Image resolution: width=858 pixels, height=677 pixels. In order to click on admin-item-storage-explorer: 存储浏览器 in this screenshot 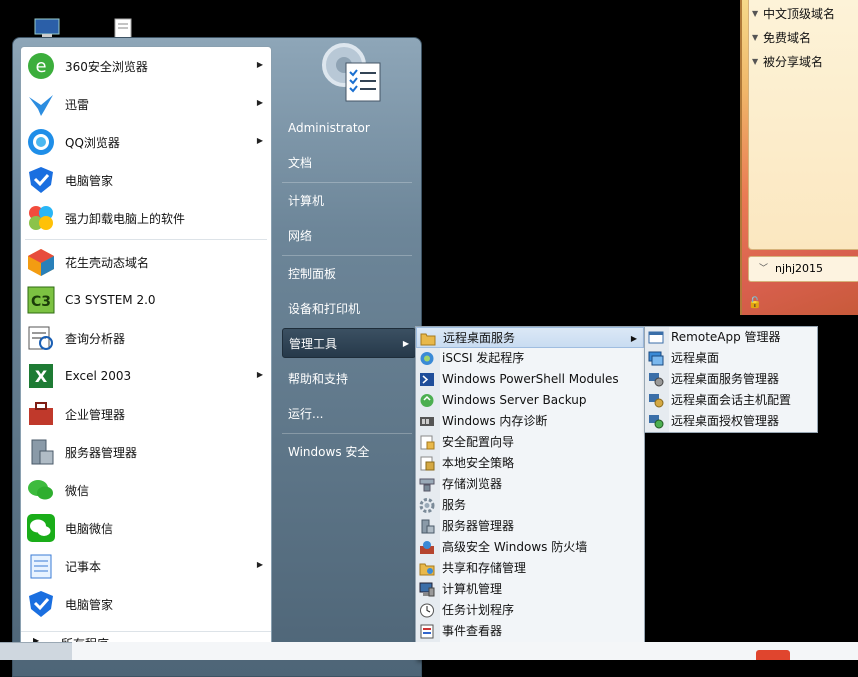, I will do `click(530, 484)`.